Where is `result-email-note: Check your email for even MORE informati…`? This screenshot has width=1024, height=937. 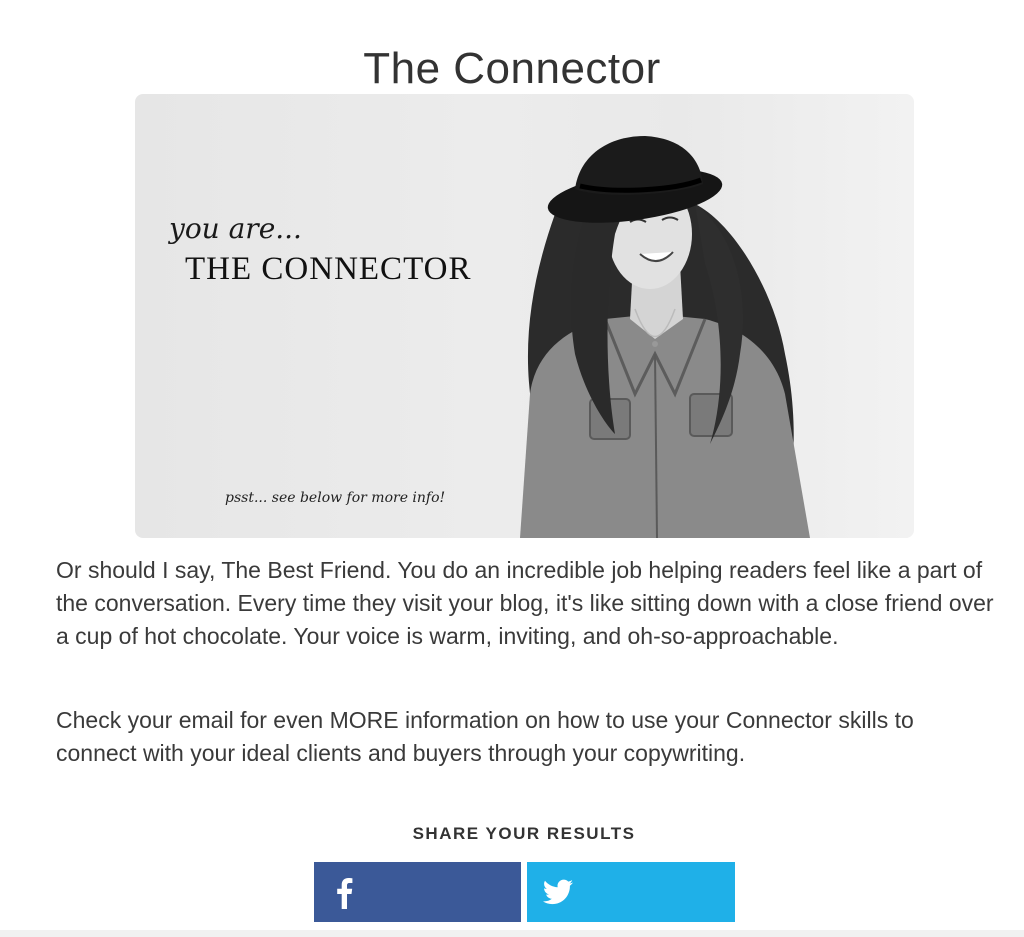
result-email-note: Check your email for even MORE informati… is located at coordinates (485, 736).